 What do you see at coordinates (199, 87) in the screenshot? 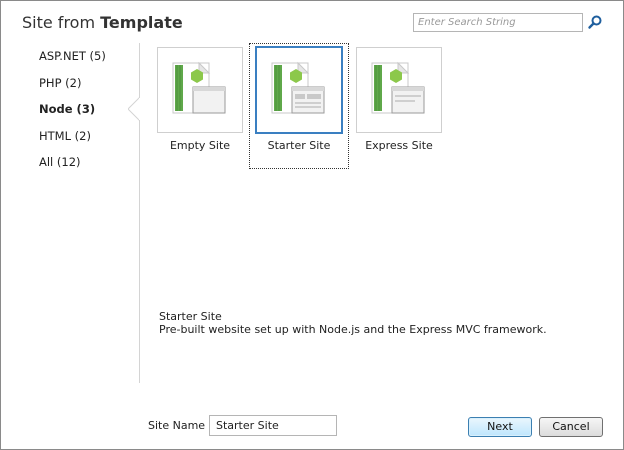
I see `node-empty-site-icon` at bounding box center [199, 87].